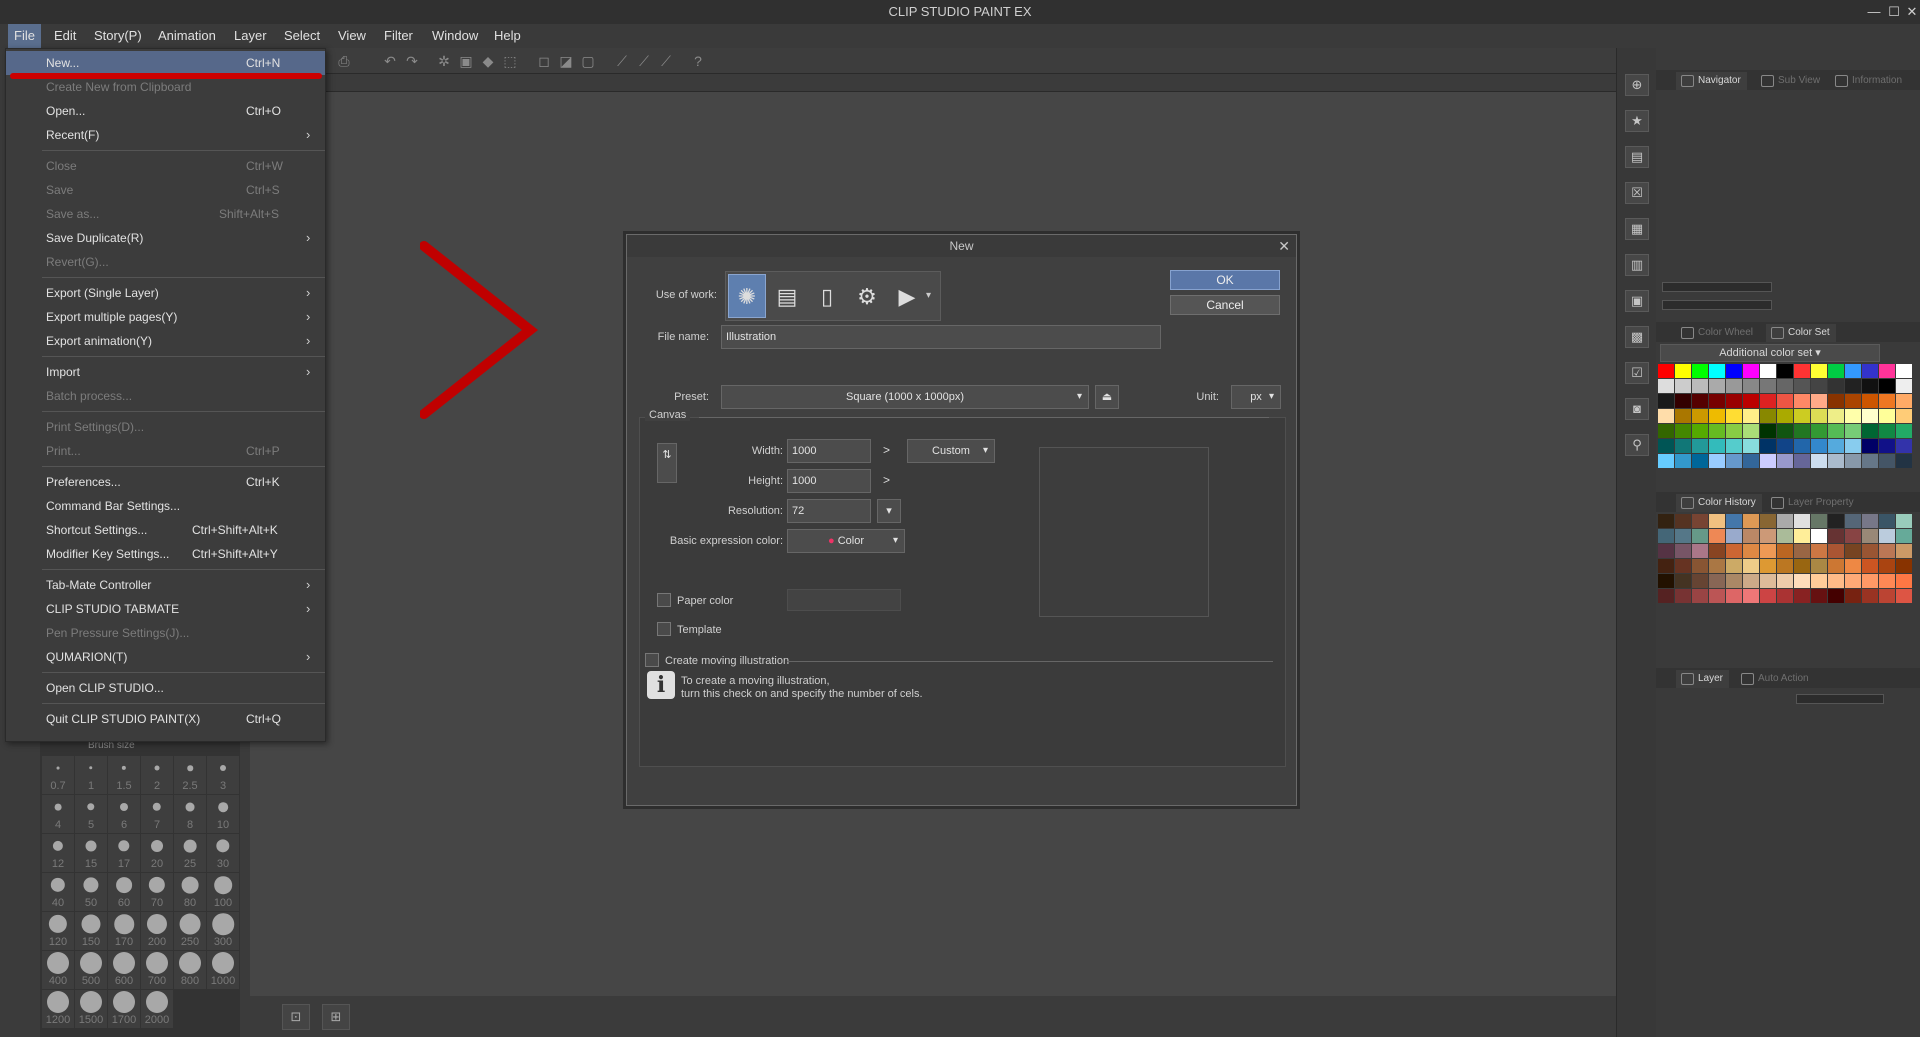  Describe the element at coordinates (91, 814) in the screenshot. I see `brush-size-cell: 5` at that location.